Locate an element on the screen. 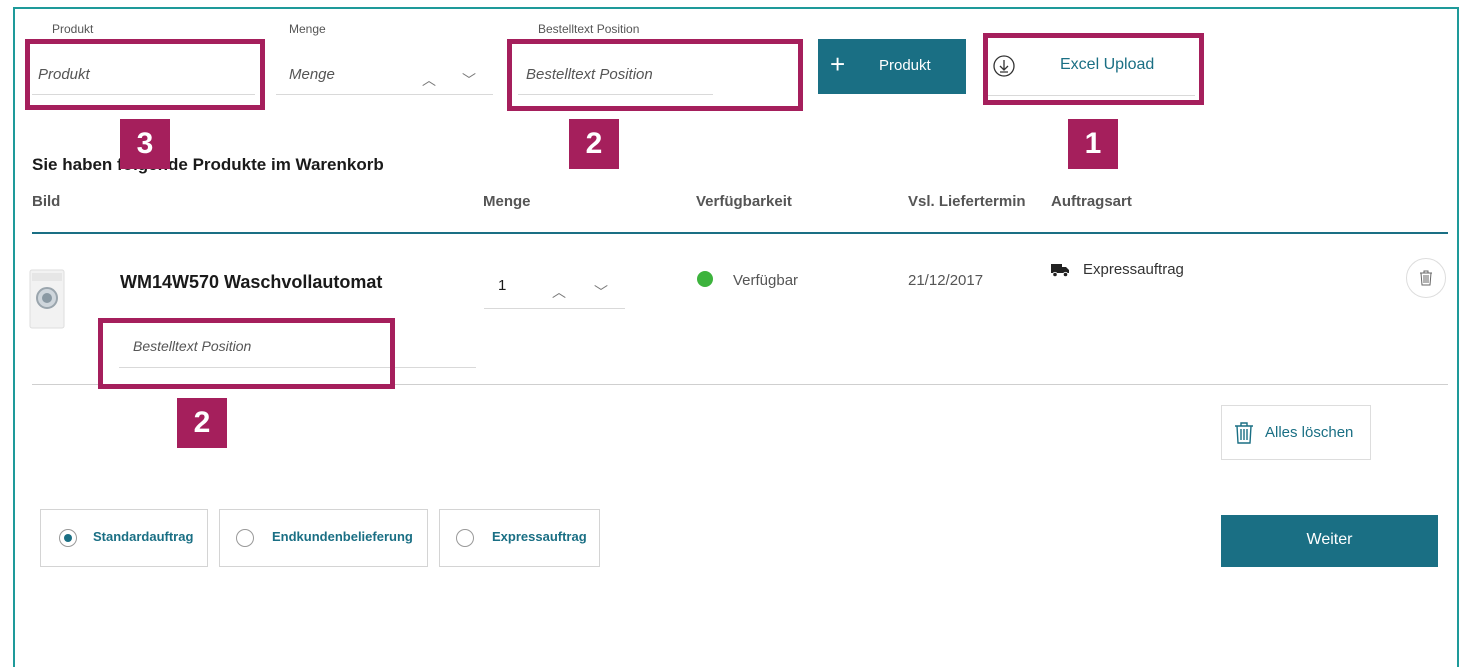 The height and width of the screenshot is (667, 1464). annotation-box-bestelltext is located at coordinates (655, 75).